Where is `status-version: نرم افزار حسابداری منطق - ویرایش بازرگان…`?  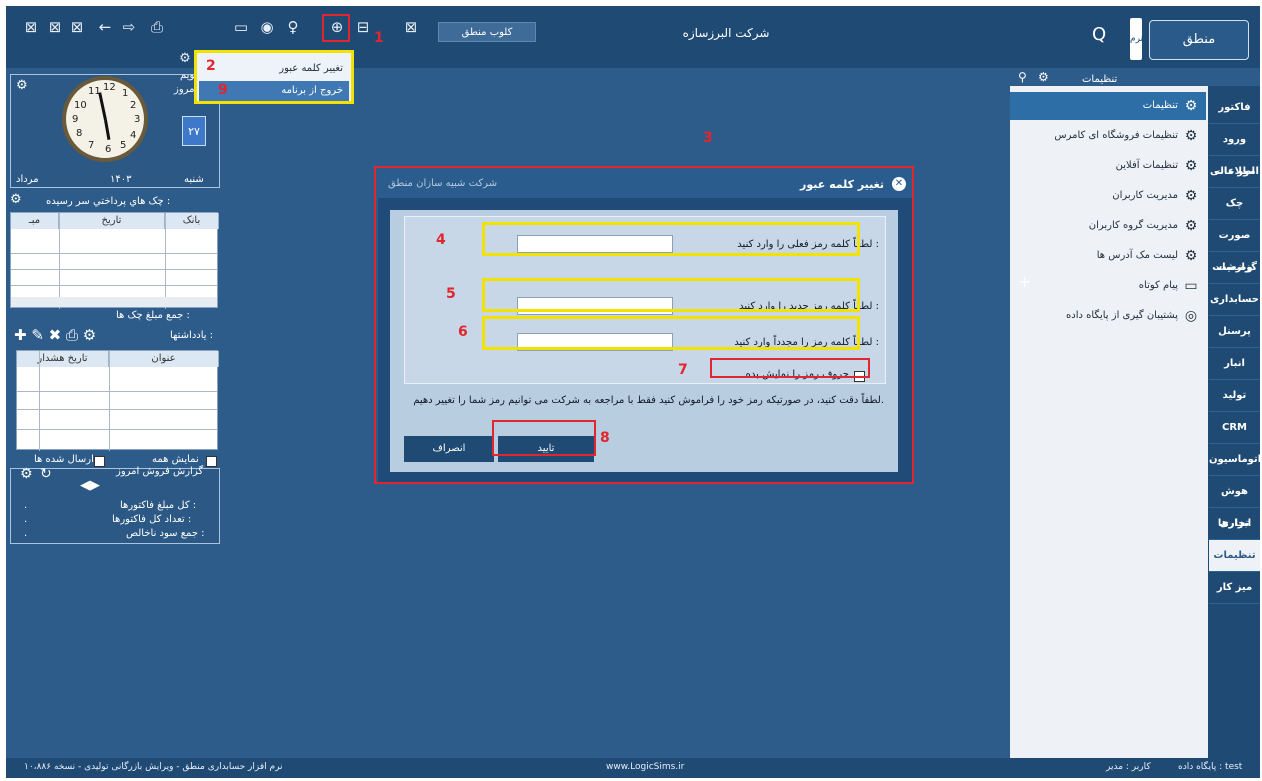
status-version: نرم افزار حسابداری منطق - ویرایش بازرگان… is located at coordinates (153, 767).